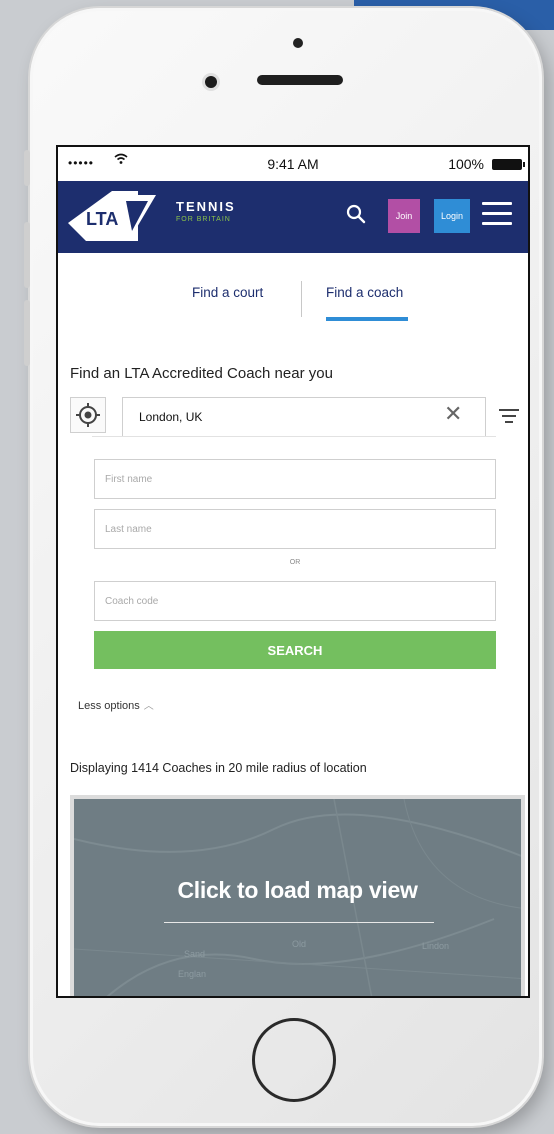 The height and width of the screenshot is (1134, 554). Describe the element at coordinates (300, 80) in the screenshot. I see `earpiece-speaker` at that location.